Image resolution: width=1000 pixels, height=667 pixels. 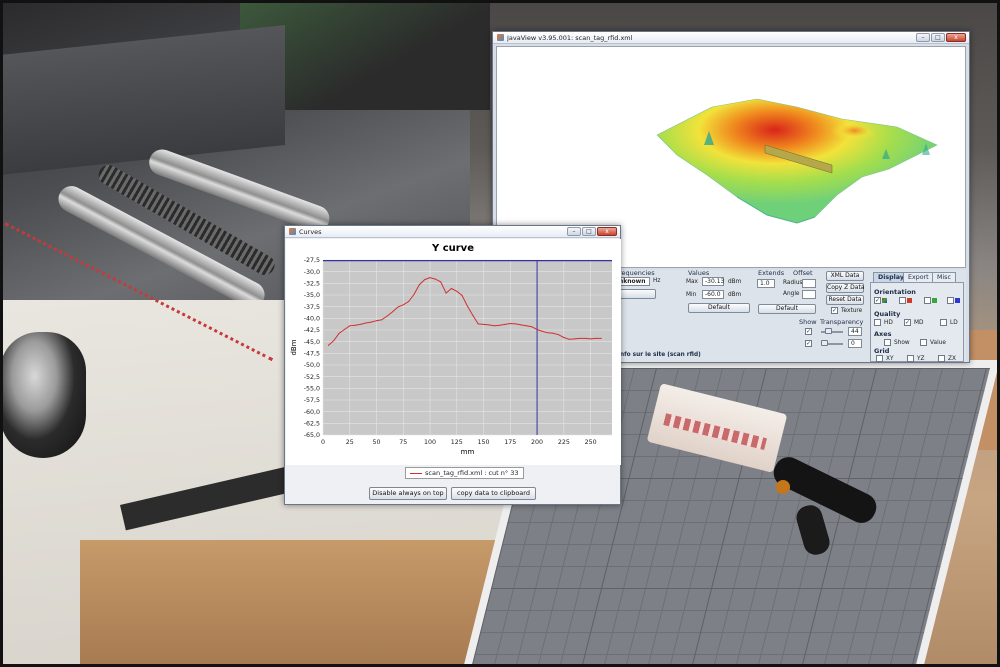 I want to click on texture-checkbox: ✓, so click(x=834, y=310).